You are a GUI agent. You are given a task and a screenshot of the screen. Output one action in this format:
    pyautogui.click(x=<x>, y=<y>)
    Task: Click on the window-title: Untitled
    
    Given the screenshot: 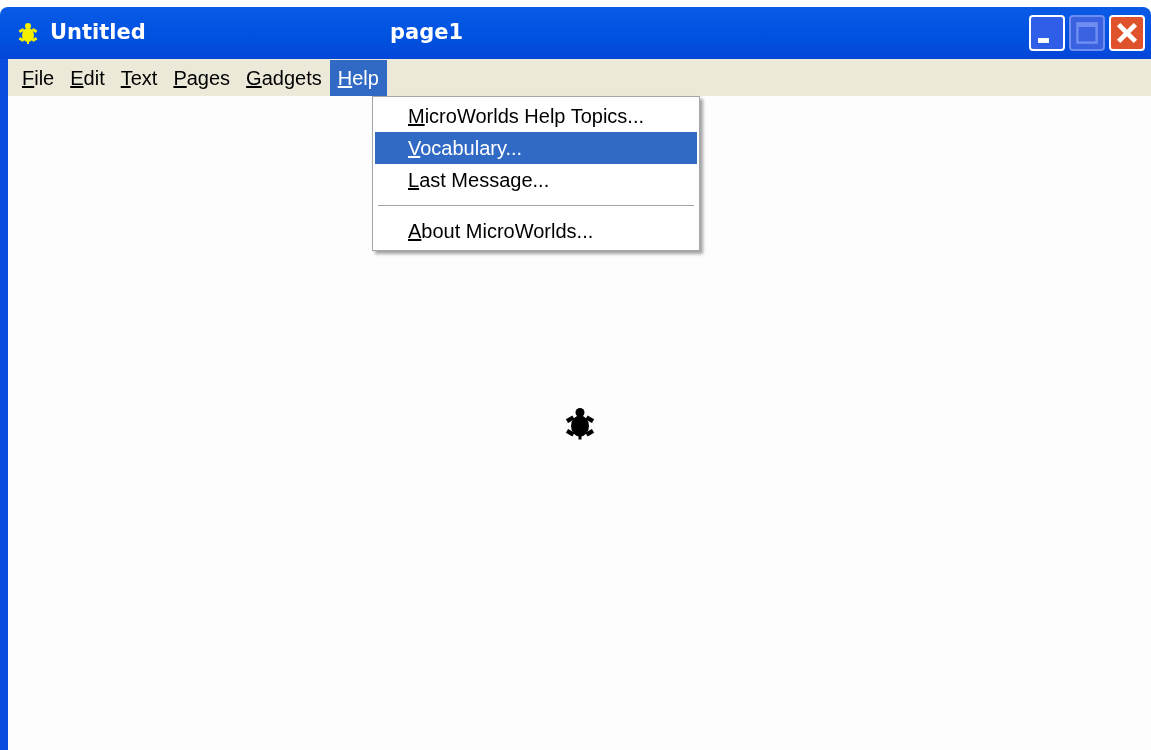 What is the action you would take?
    pyautogui.click(x=98, y=33)
    